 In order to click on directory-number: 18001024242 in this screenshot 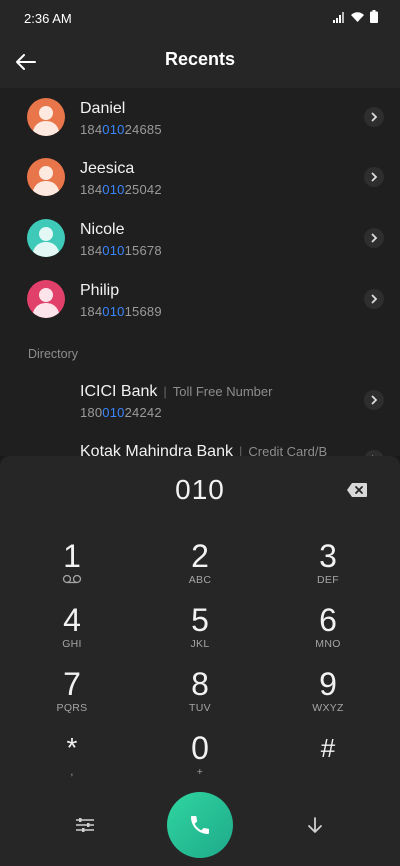, I will do `click(121, 412)`.